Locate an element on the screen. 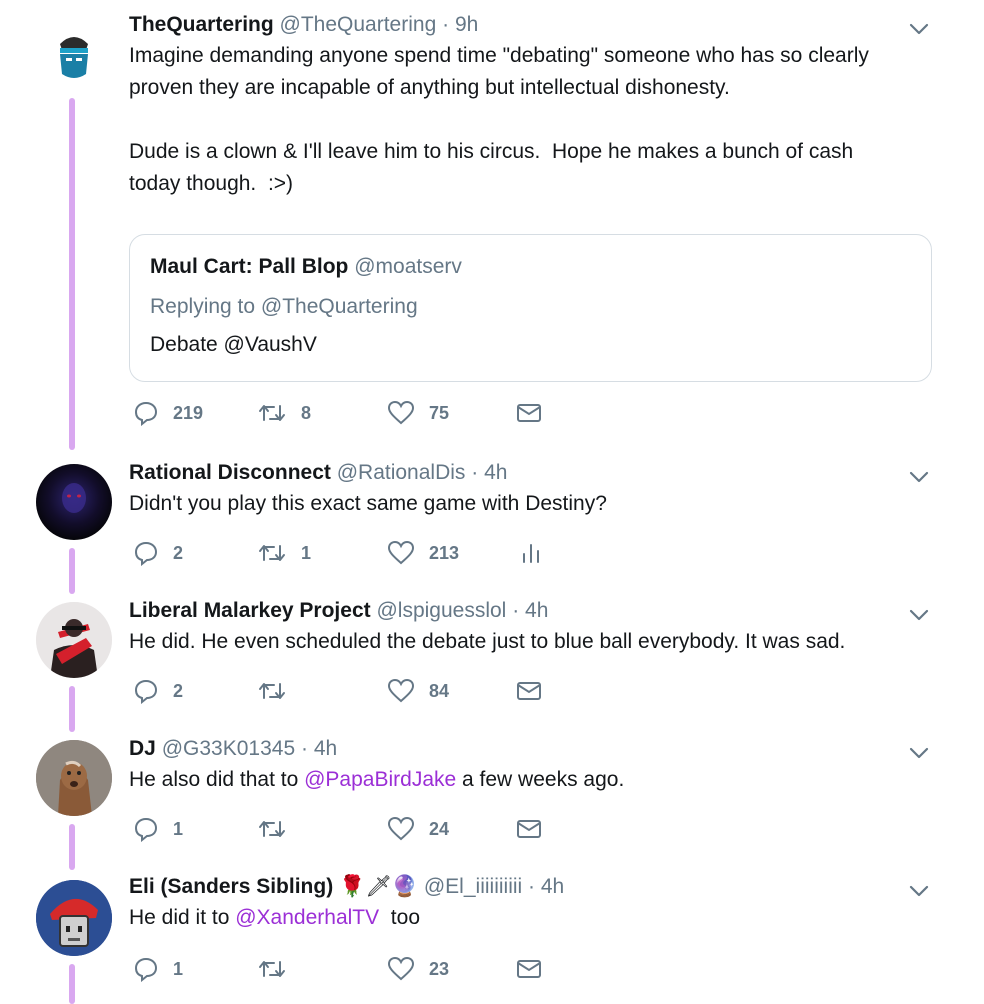 The width and height of the screenshot is (984, 1004). like-button: 24 is located at coordinates (418, 829).